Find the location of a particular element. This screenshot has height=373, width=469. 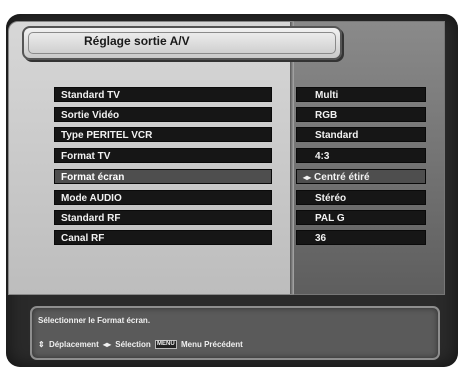

menu-key-icon: MENU is located at coordinates (166, 345).